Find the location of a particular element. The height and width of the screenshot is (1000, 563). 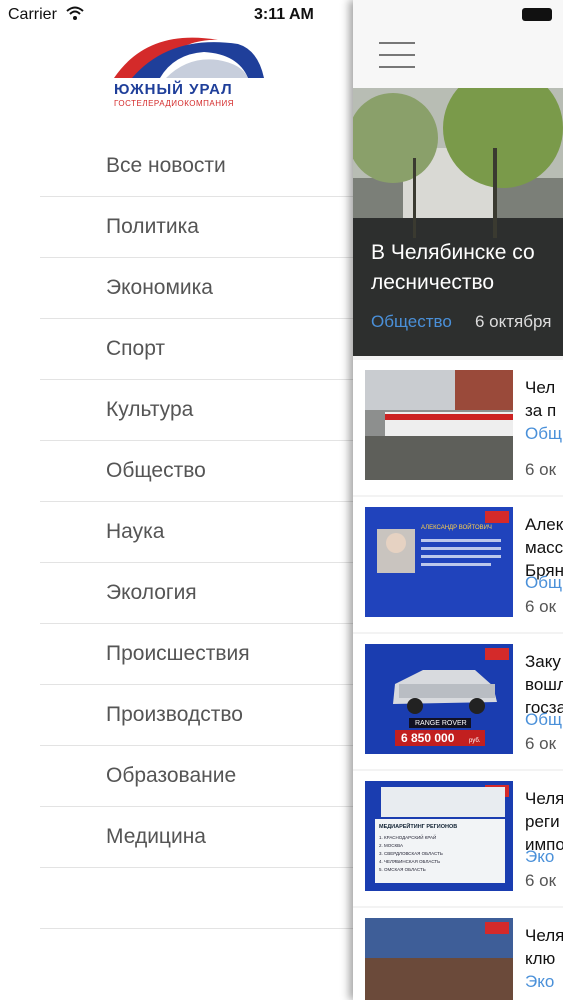

news-item: Чел за п Общ 6 ок is located at coordinates (458, 427).